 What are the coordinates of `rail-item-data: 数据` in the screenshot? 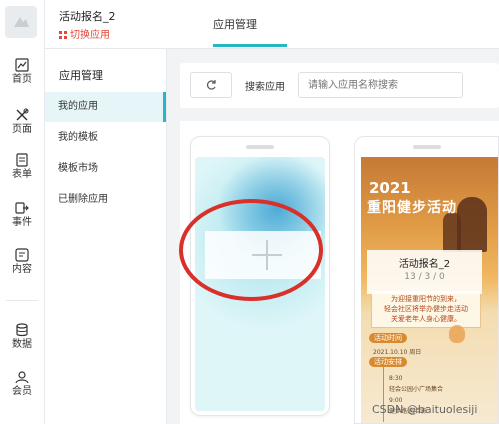 It's located at (22, 337).